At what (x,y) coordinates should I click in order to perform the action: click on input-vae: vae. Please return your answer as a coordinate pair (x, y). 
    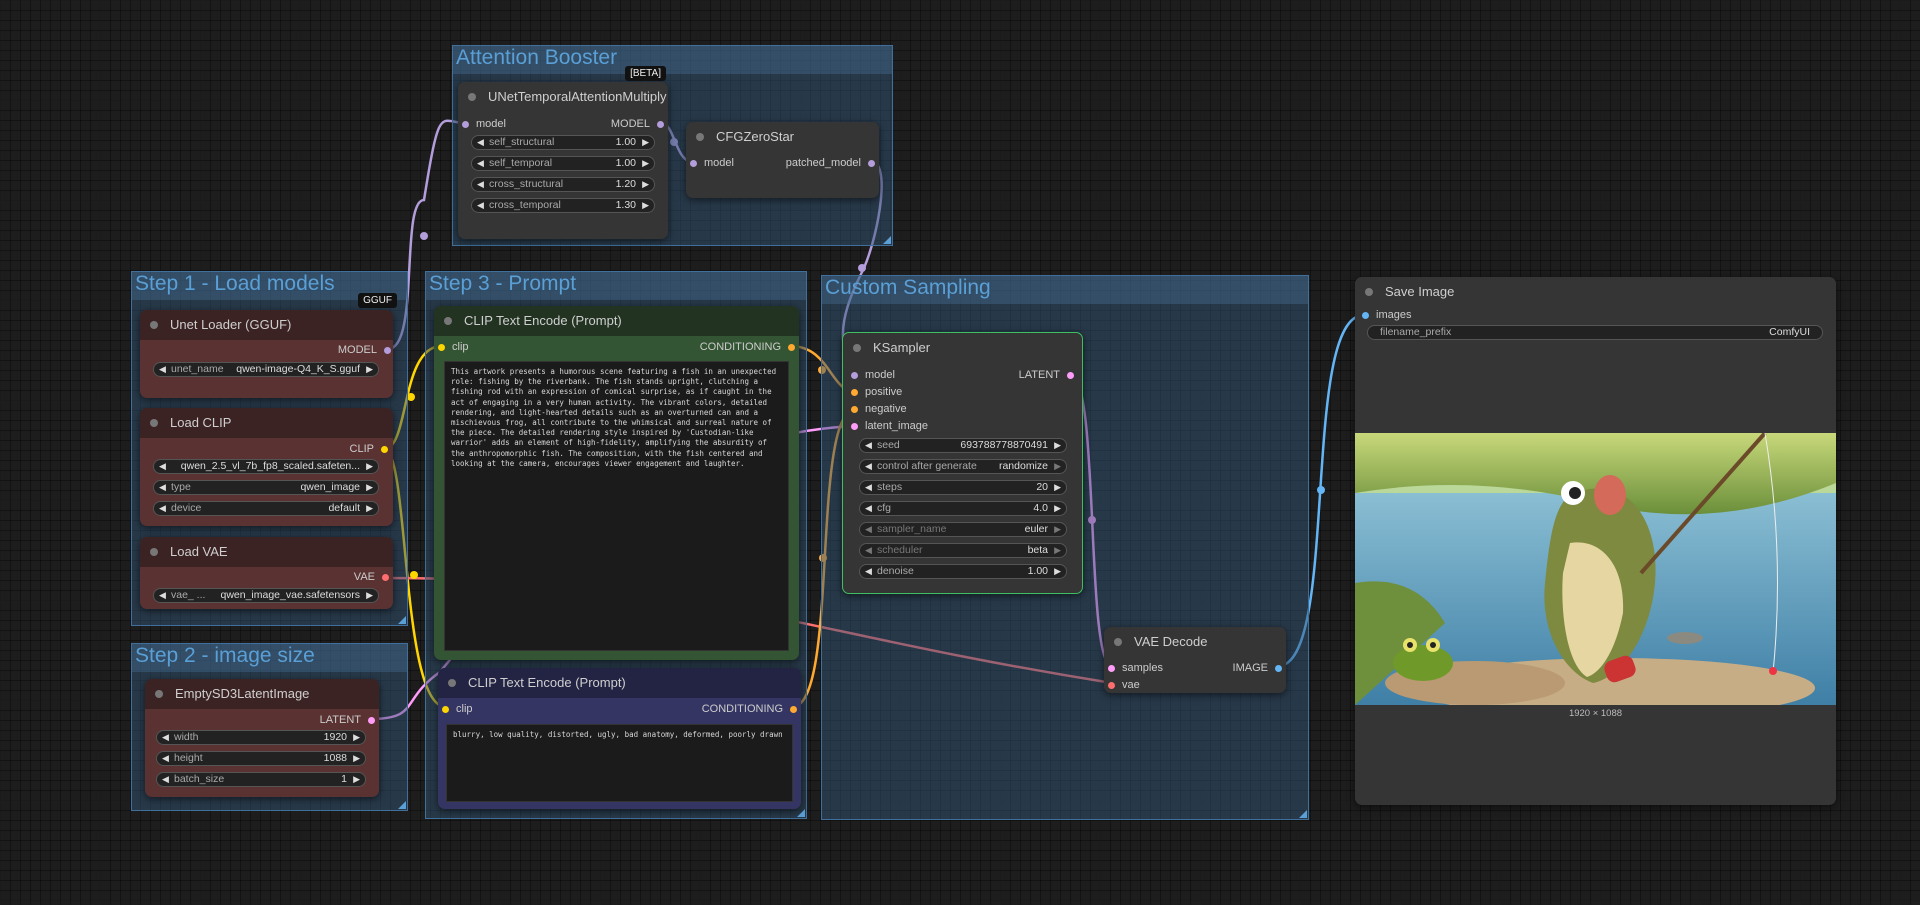
    Looking at the image, I should click on (1124, 685).